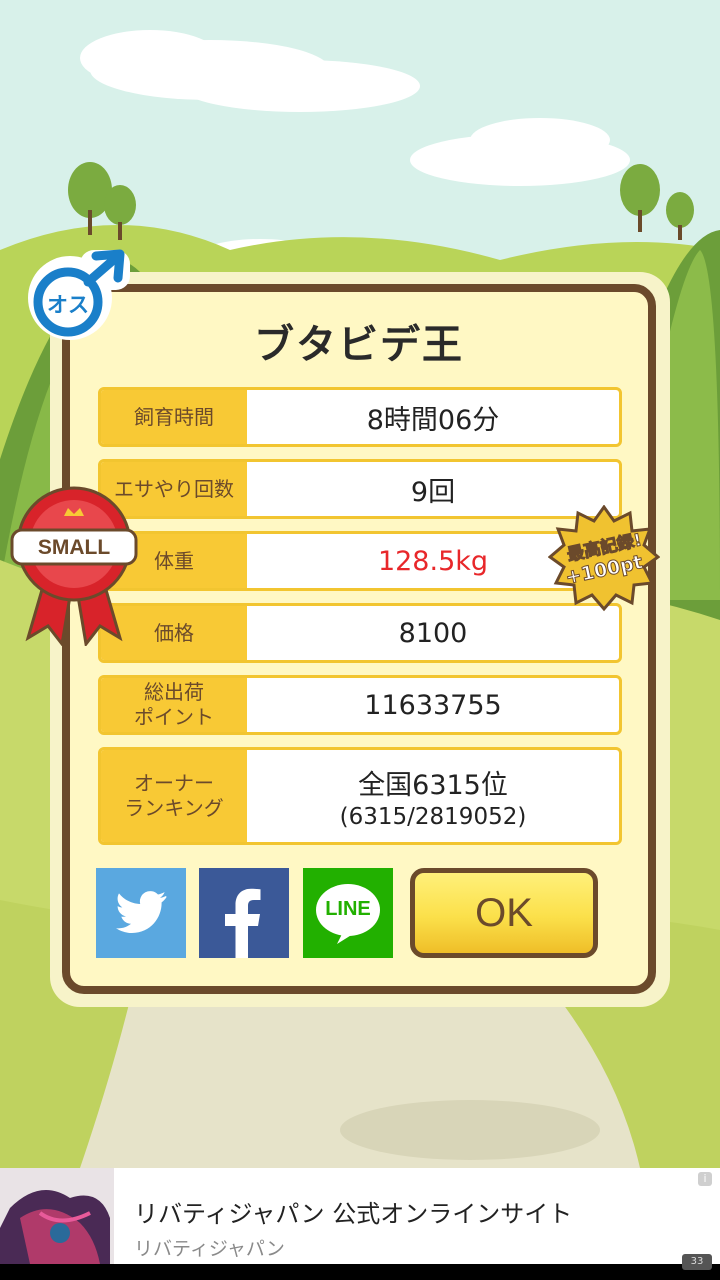 This screenshot has width=720, height=1280. Describe the element at coordinates (209, 1249) in the screenshot. I see `ad-advertiser: リバティジャパン` at that location.